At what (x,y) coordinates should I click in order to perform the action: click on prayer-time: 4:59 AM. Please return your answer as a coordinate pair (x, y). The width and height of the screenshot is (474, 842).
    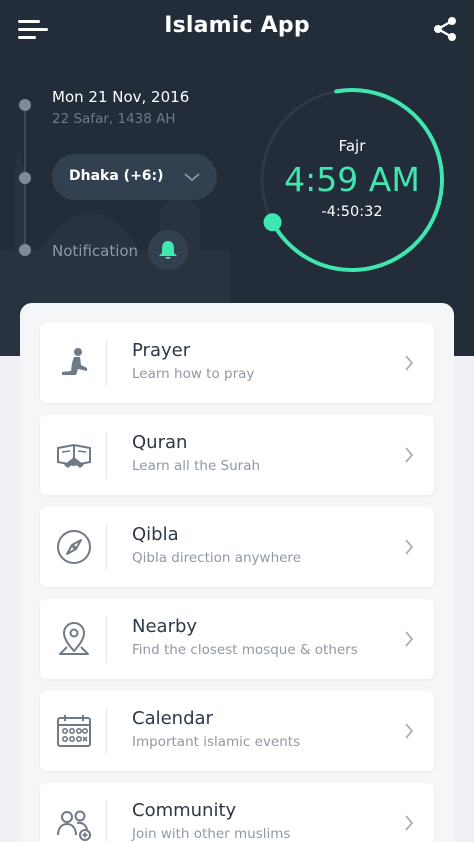
    Looking at the image, I should click on (352, 179).